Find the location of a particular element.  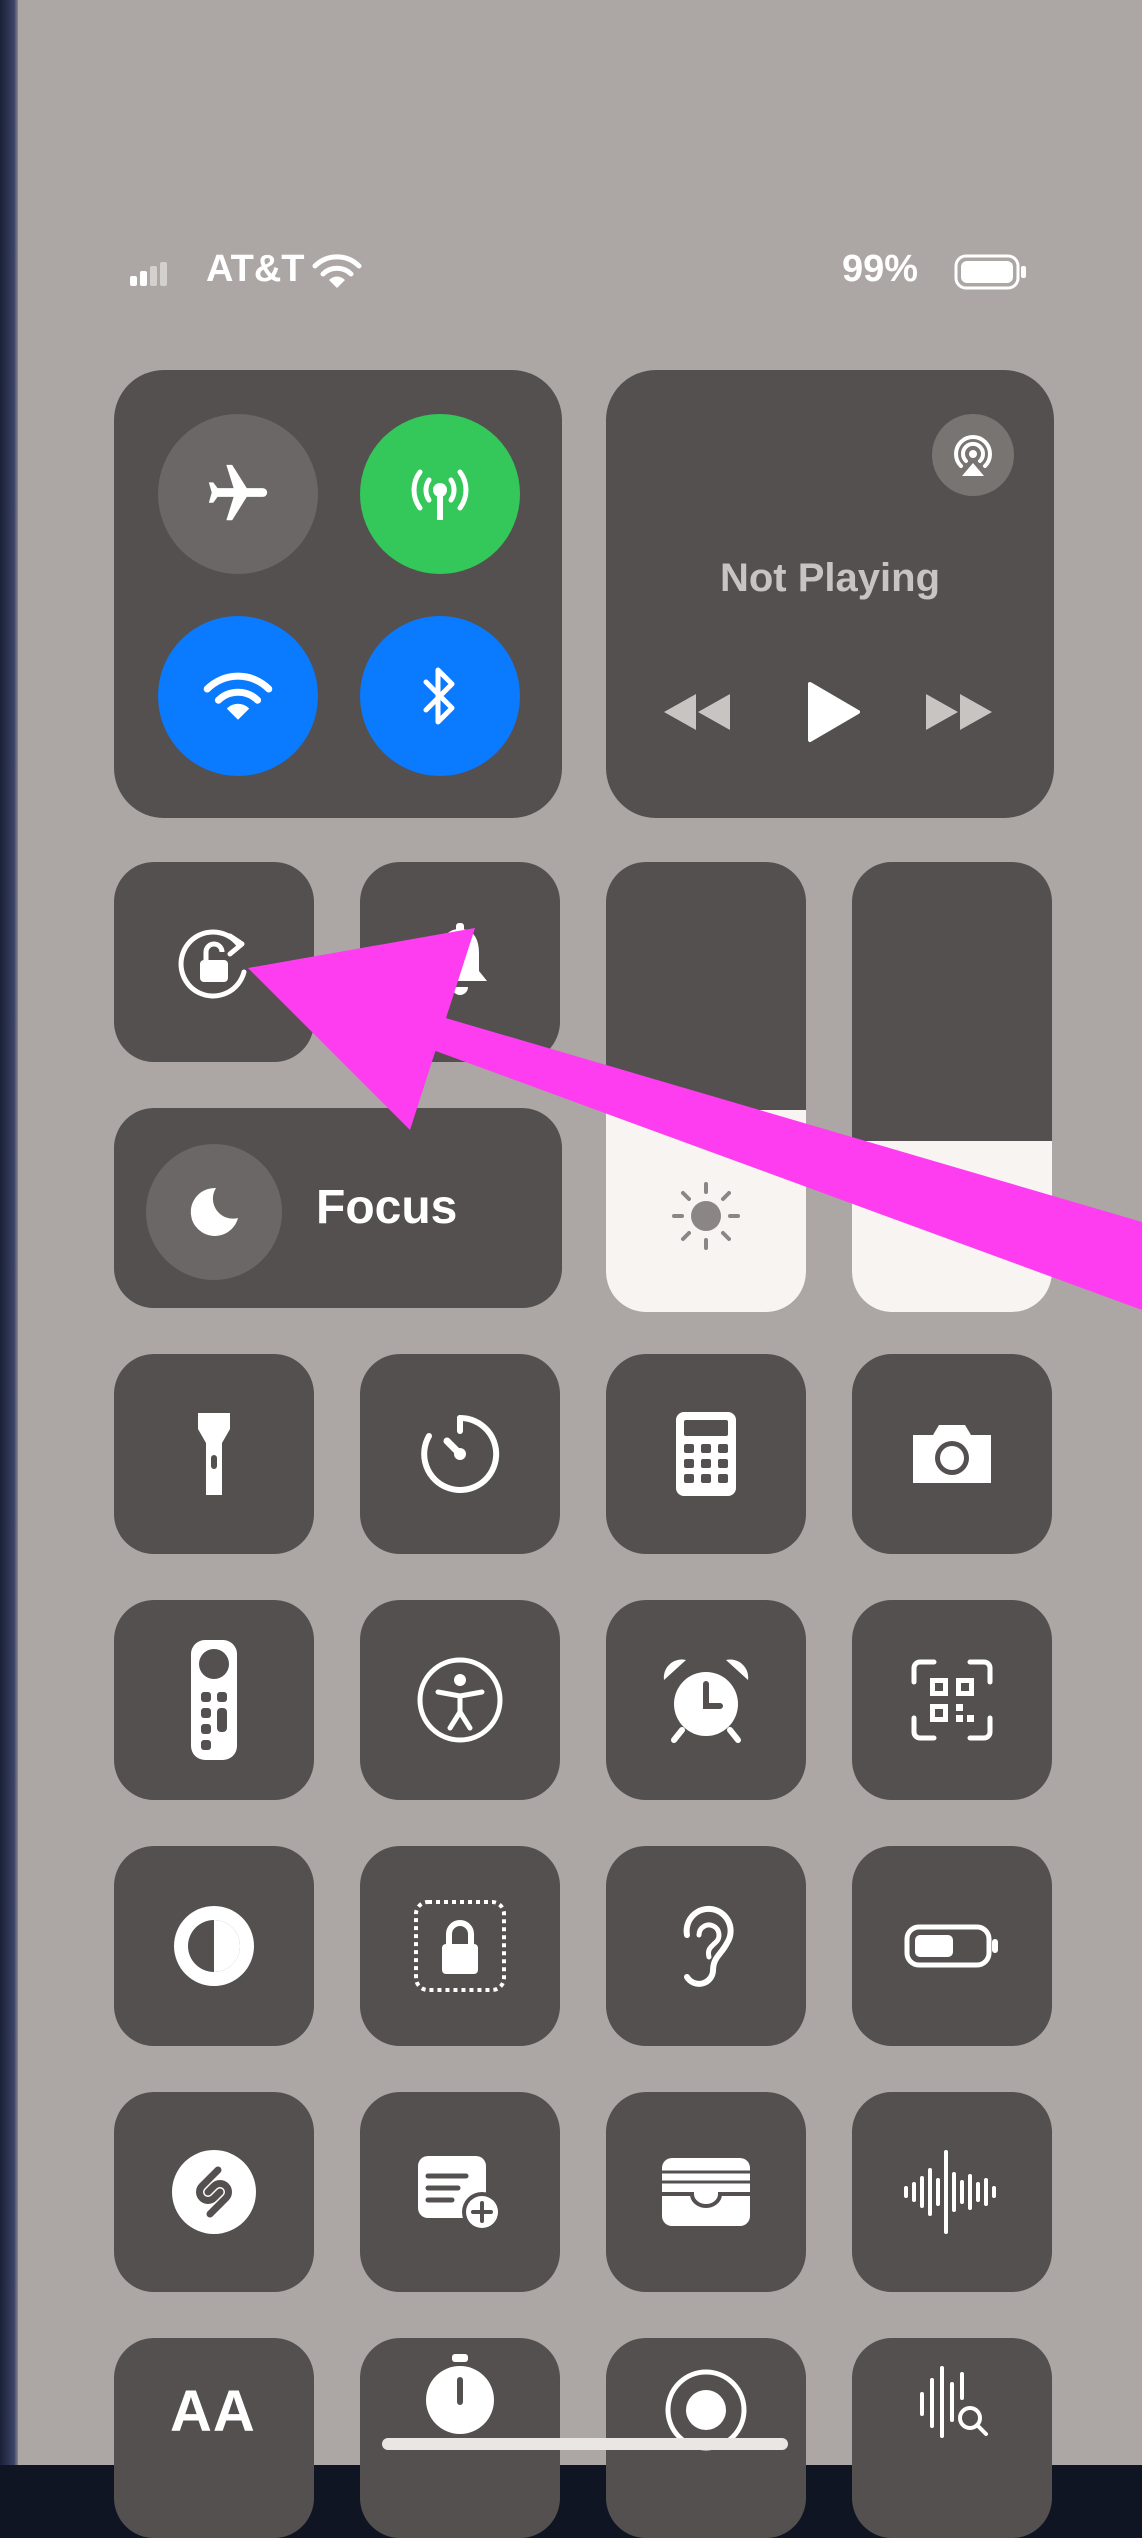

fast-forward-button is located at coordinates (958, 712).